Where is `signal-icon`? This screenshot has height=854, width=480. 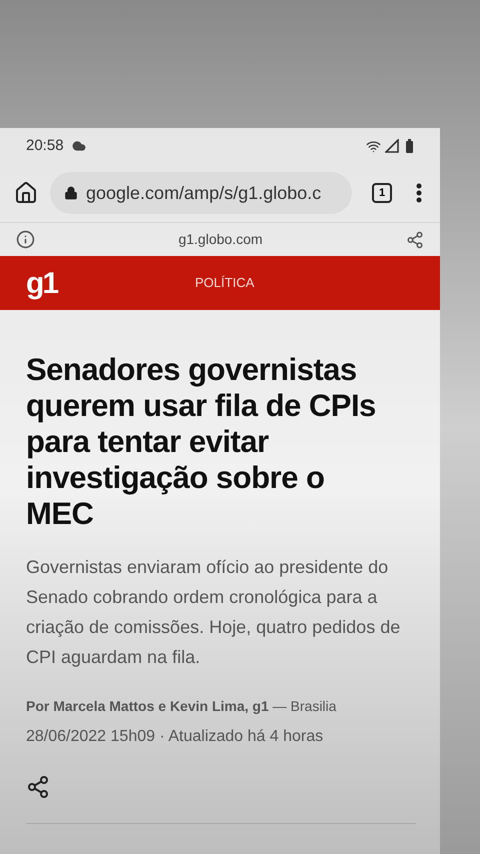
signal-icon is located at coordinates (392, 146).